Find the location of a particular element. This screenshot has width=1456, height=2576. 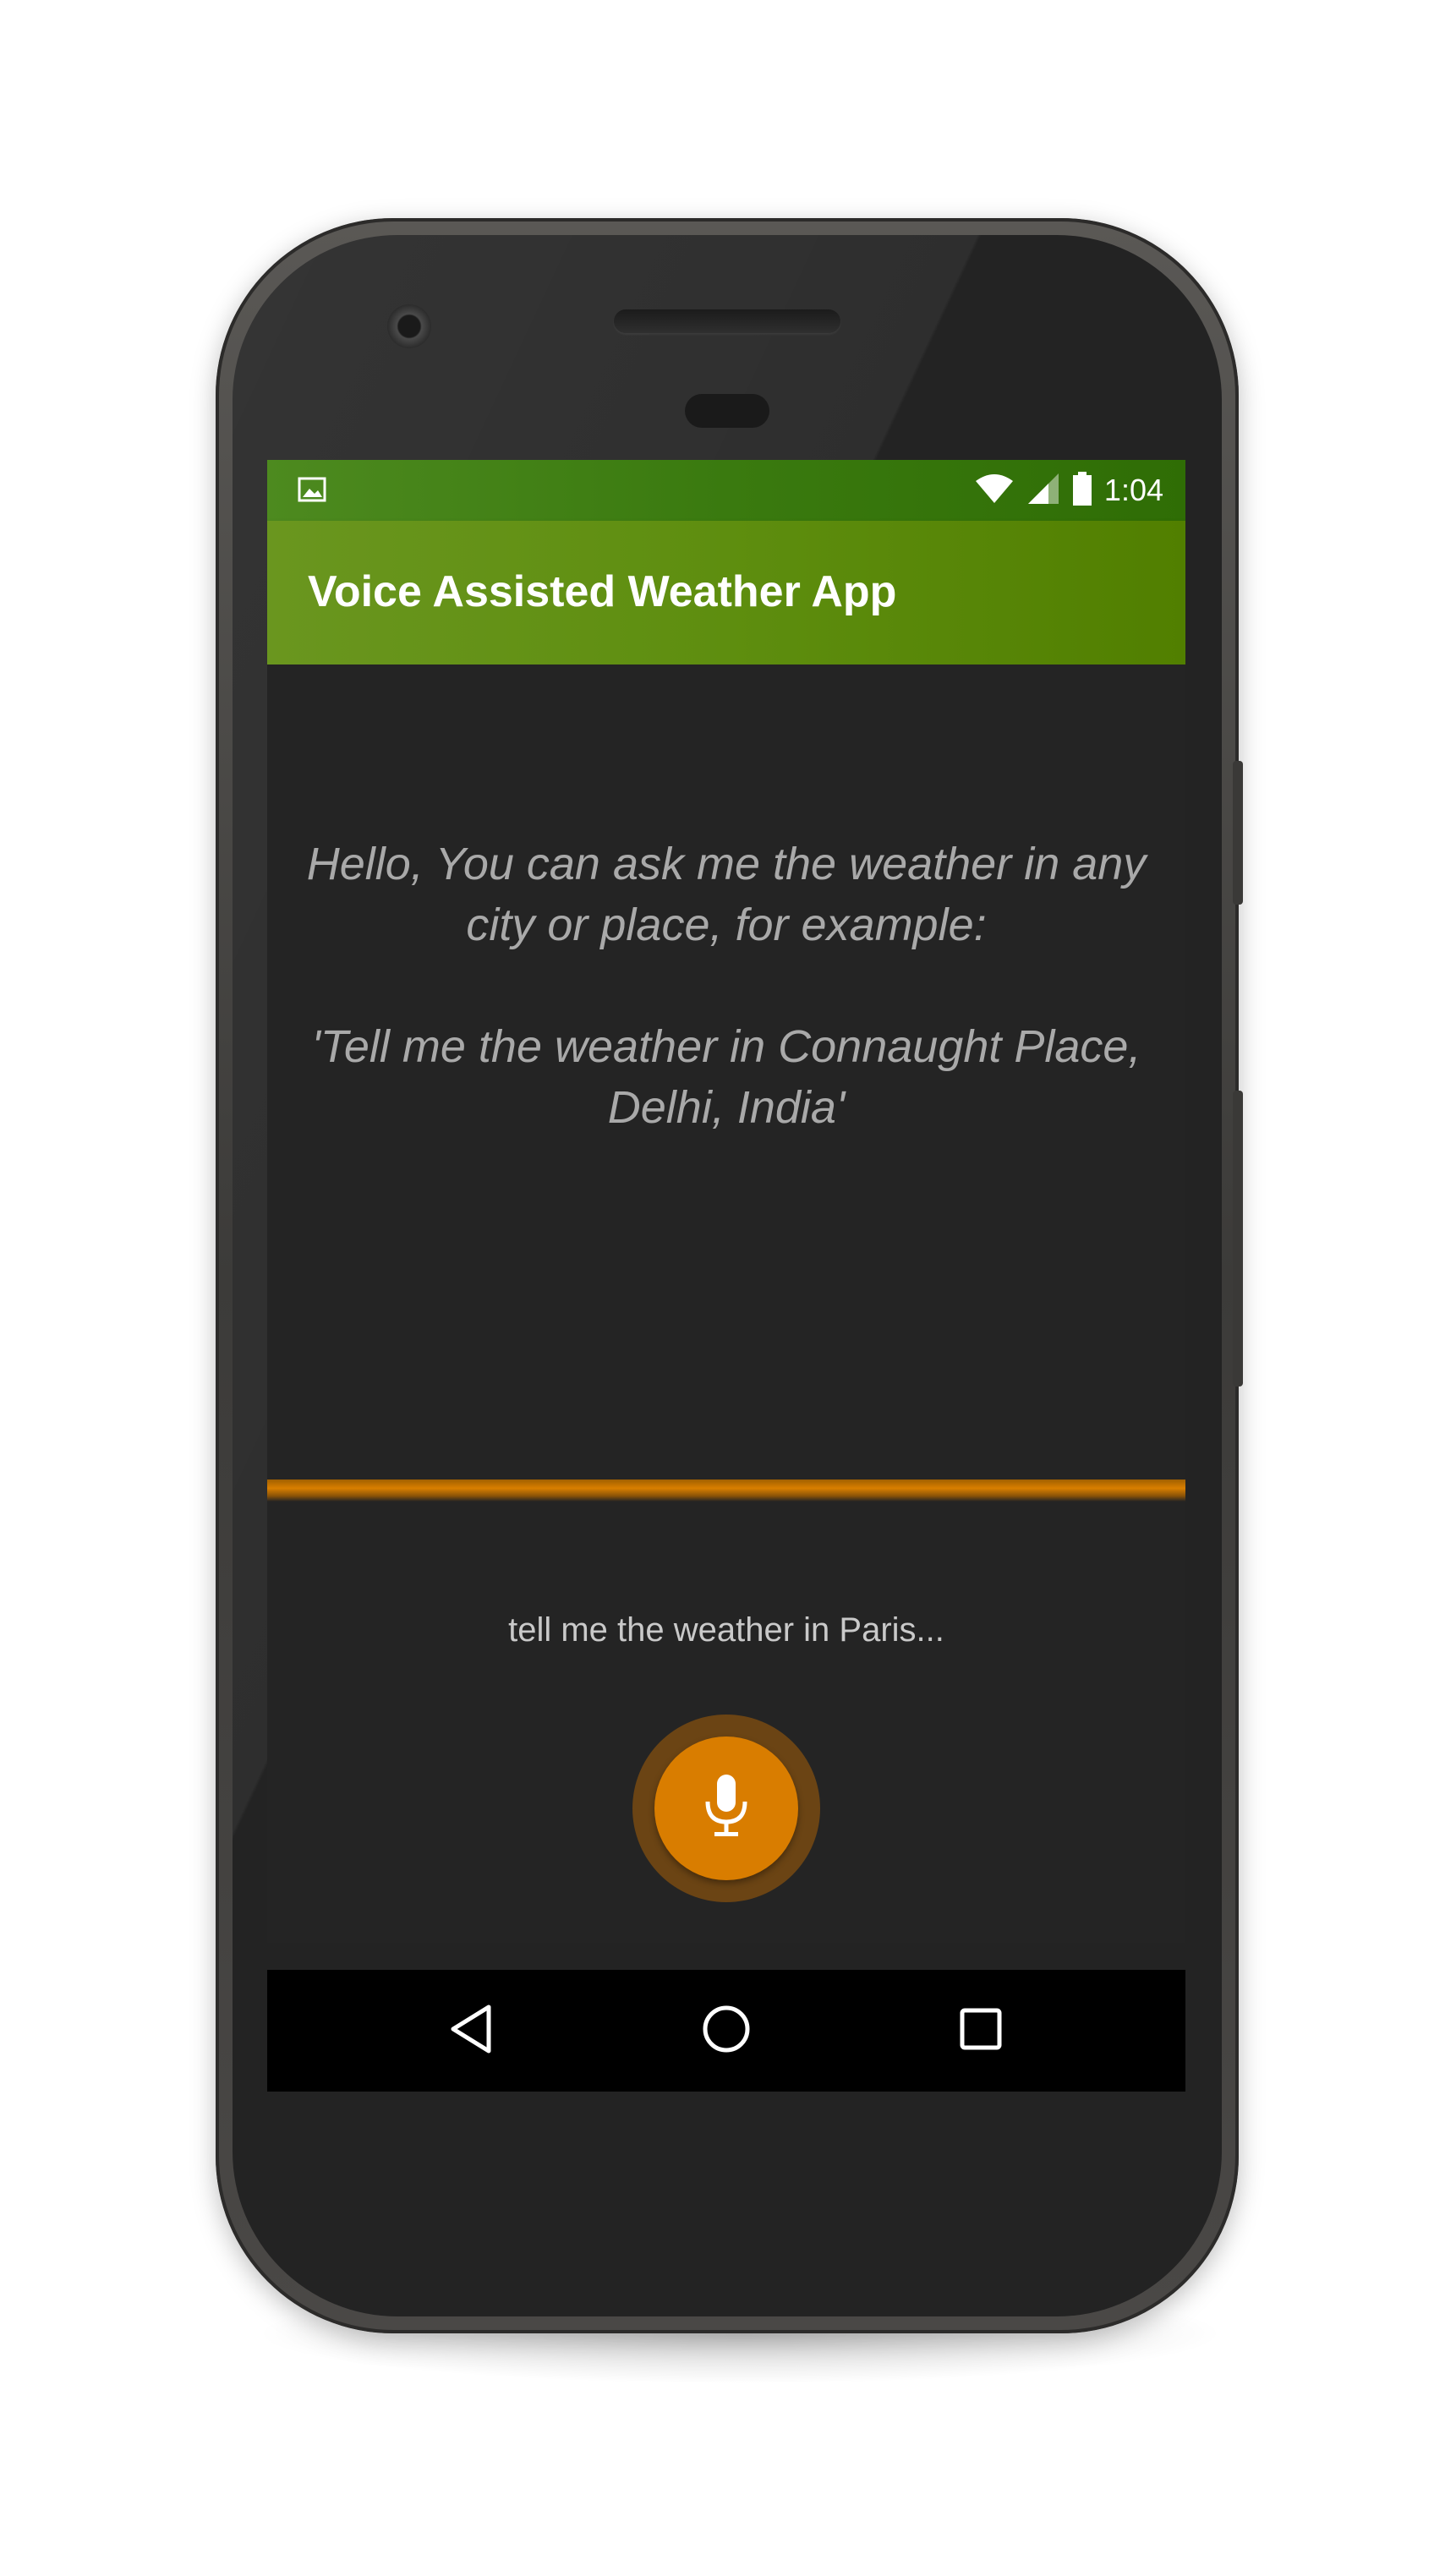

accent-divider is located at coordinates (726, 1490).